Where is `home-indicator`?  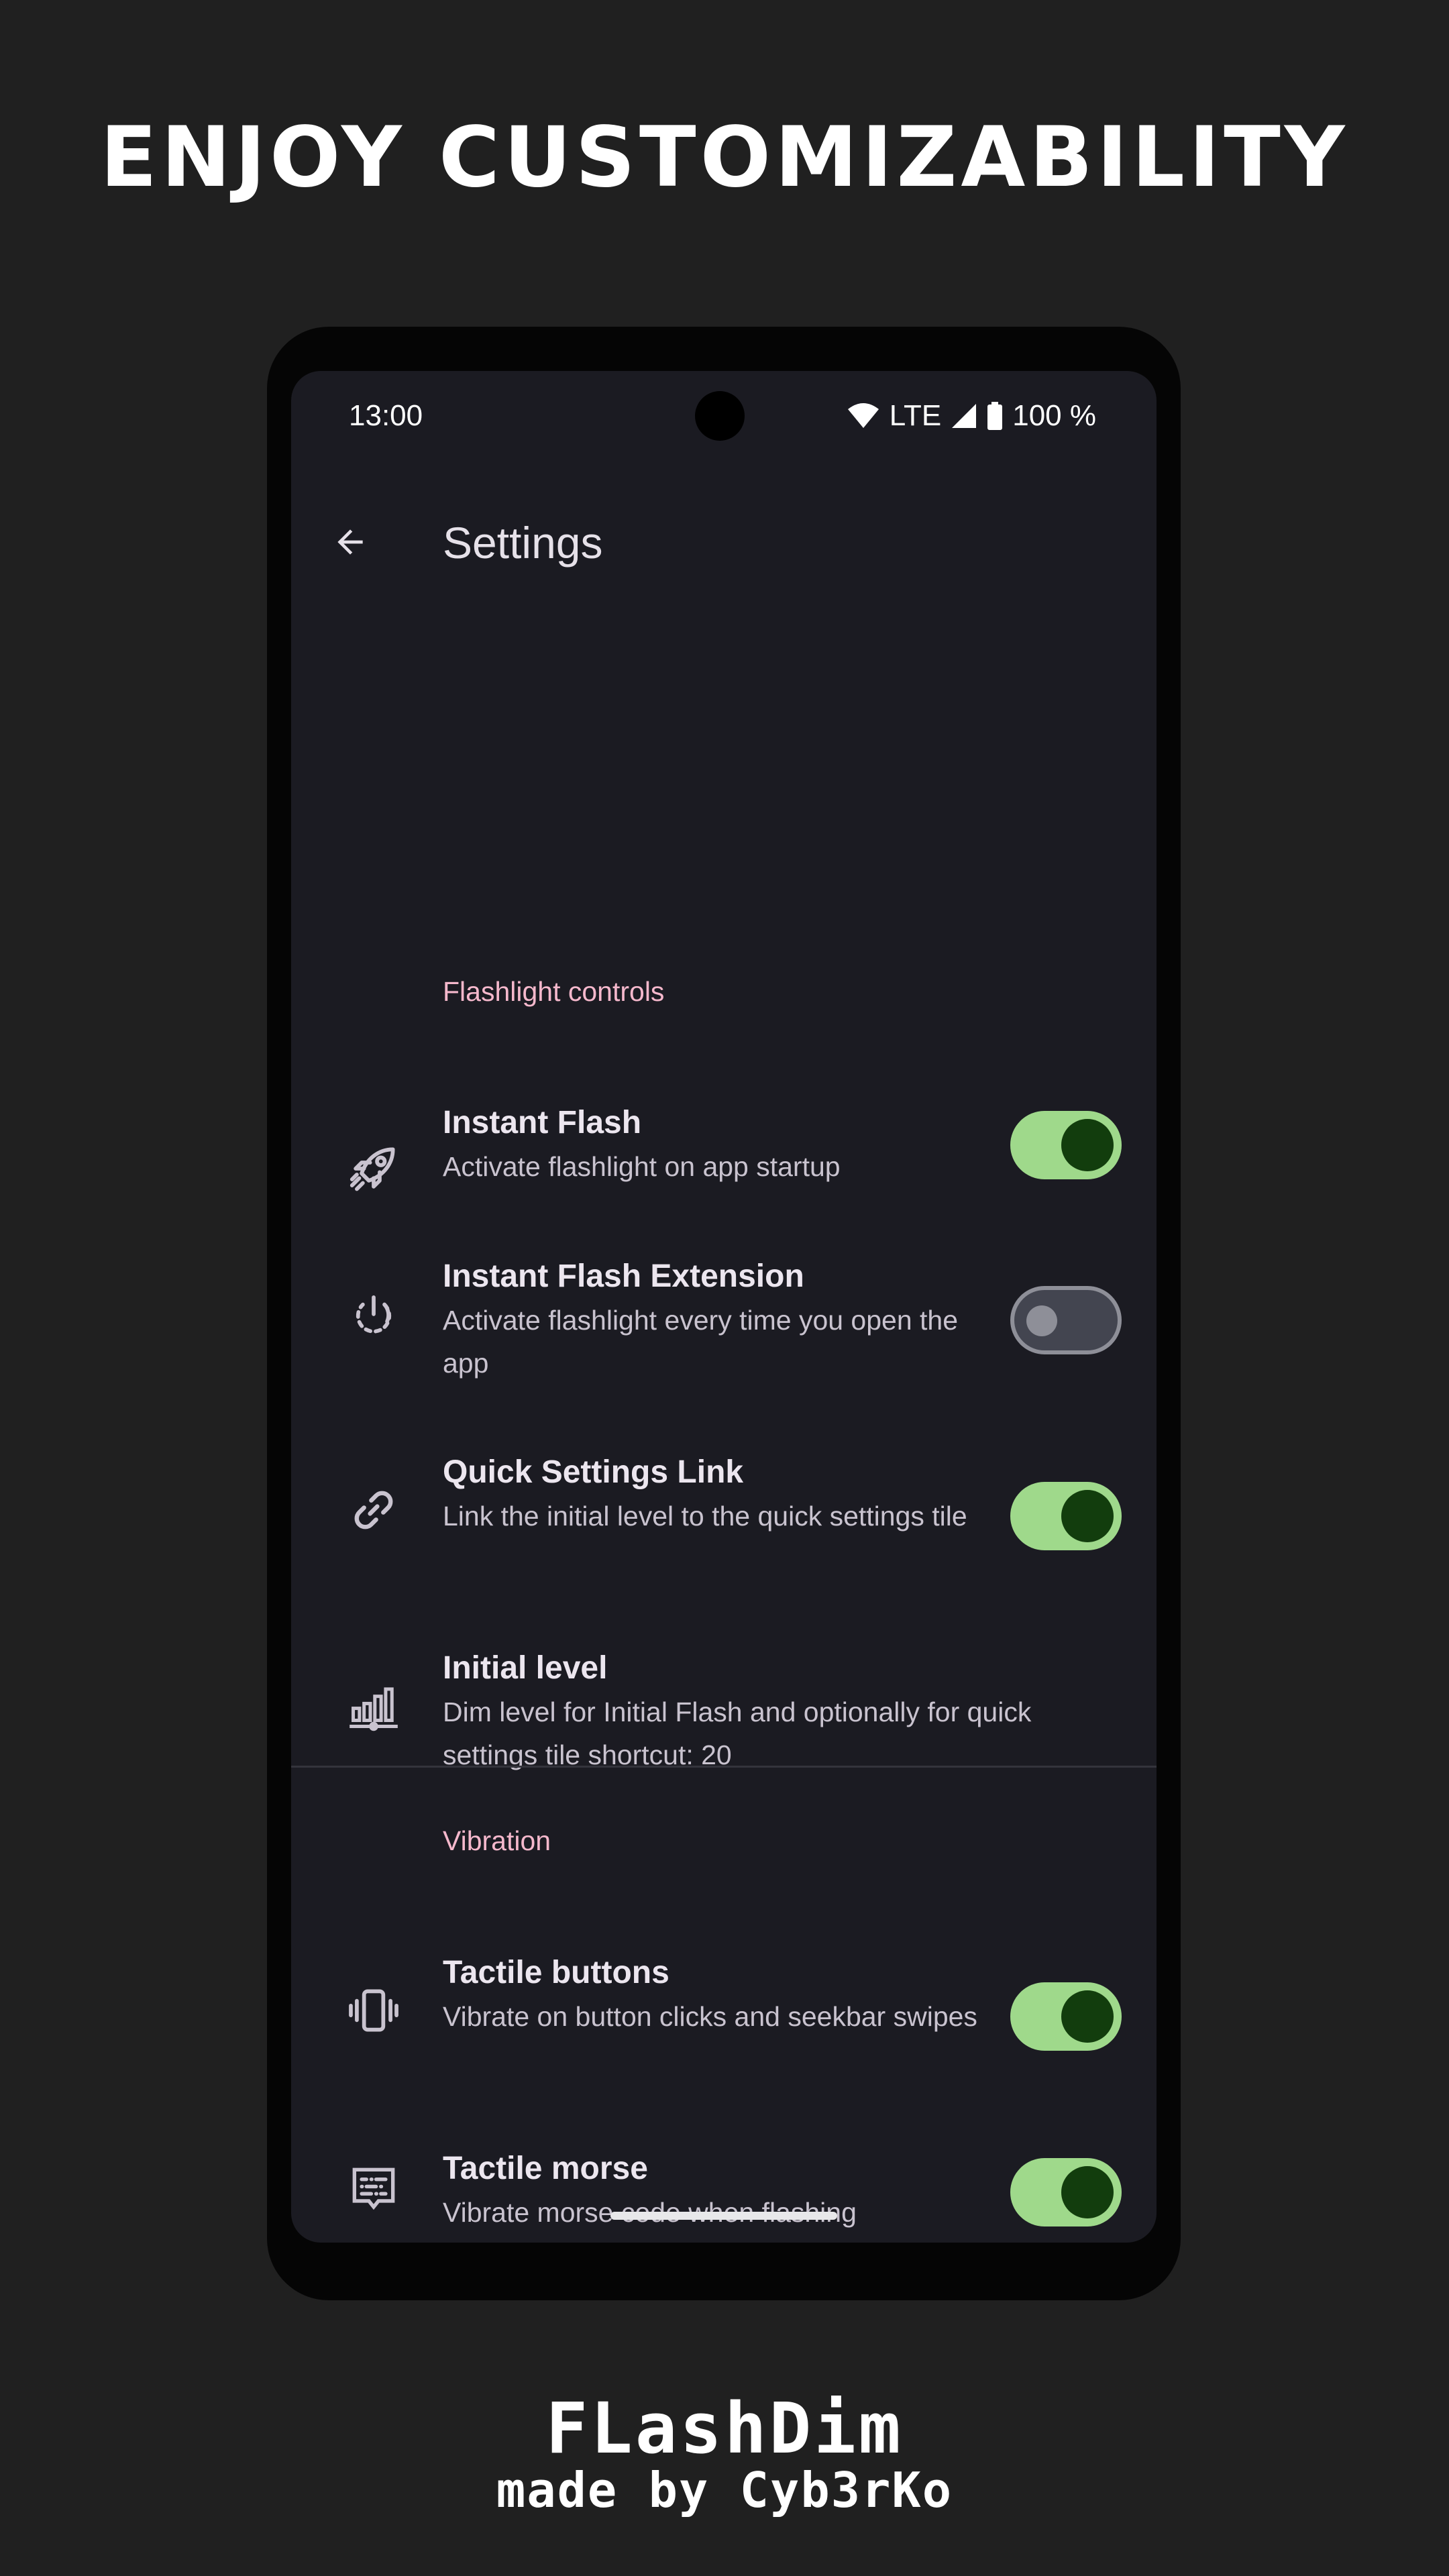
home-indicator is located at coordinates (723, 2216).